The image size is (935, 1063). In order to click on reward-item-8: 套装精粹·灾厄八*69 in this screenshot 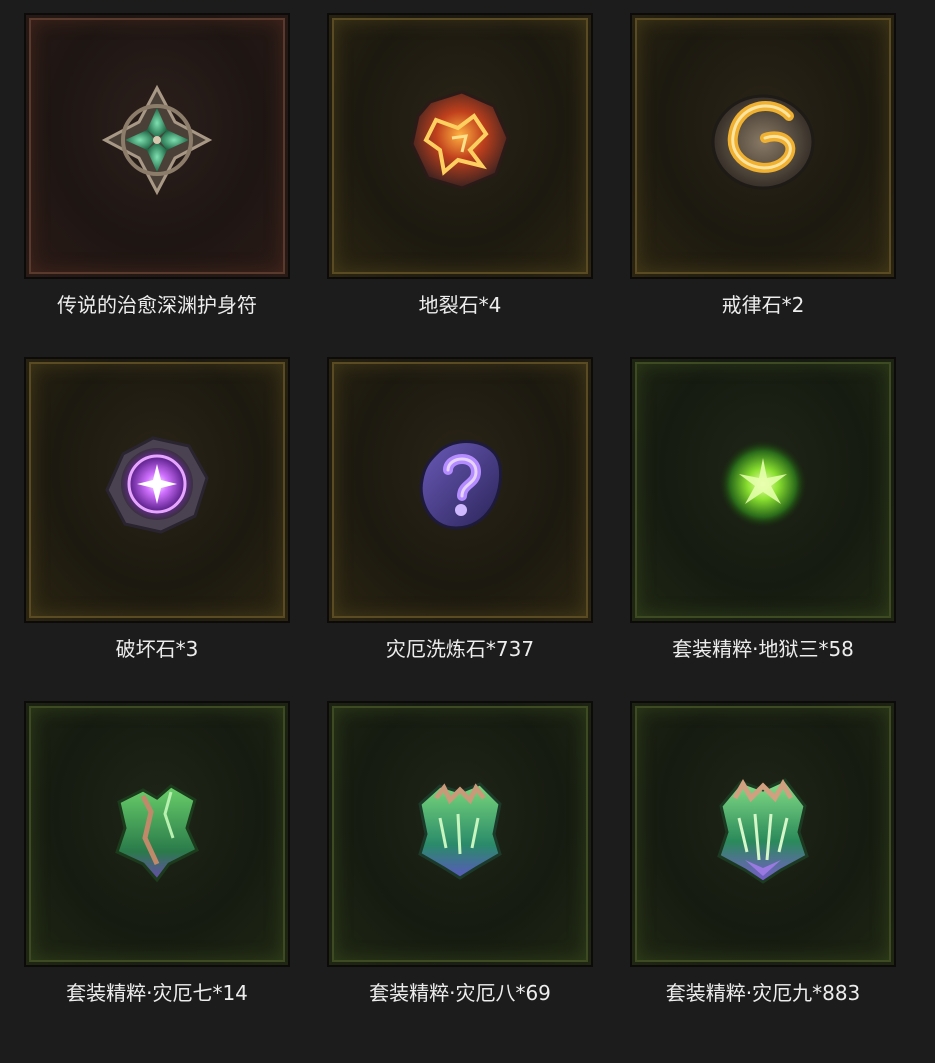, I will do `click(460, 853)`.